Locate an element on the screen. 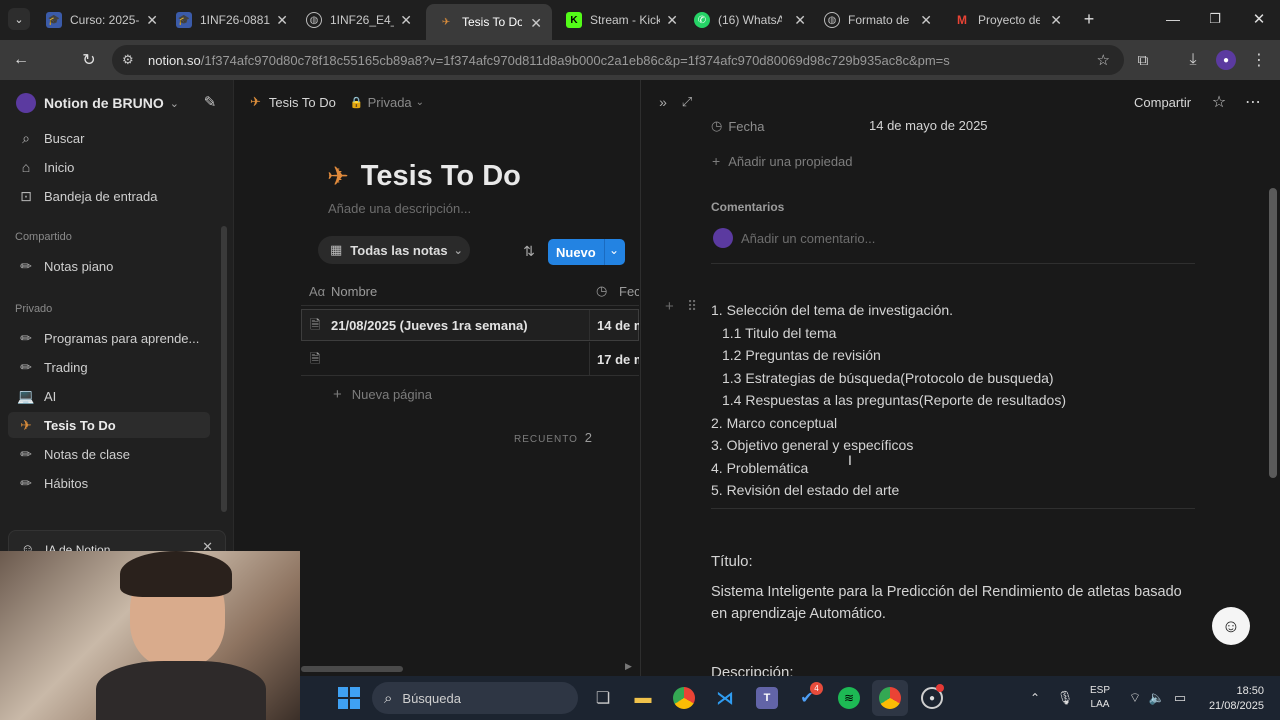  new-tab-button: + is located at coordinates (1089, 19).